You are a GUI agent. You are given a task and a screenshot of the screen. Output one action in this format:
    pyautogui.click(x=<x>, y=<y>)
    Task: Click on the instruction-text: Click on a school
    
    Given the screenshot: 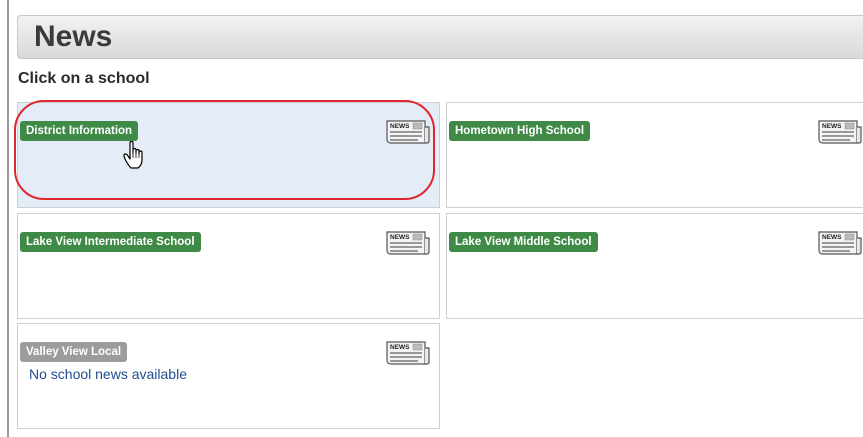 What is the action you would take?
    pyautogui.click(x=84, y=78)
    